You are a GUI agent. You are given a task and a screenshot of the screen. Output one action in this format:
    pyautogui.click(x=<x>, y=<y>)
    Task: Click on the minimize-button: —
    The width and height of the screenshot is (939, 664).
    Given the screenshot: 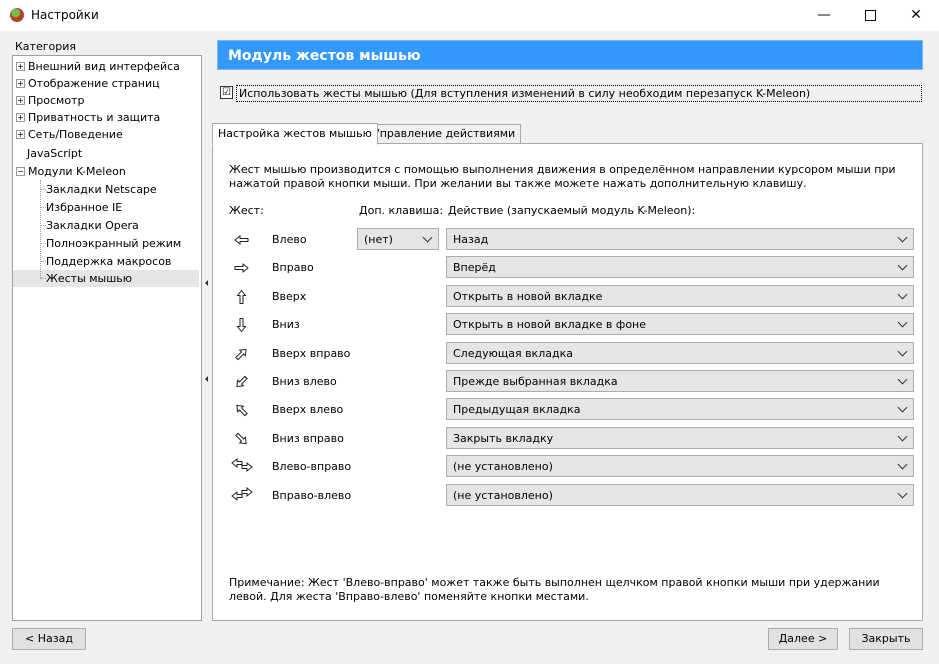 What is the action you would take?
    pyautogui.click(x=824, y=15)
    